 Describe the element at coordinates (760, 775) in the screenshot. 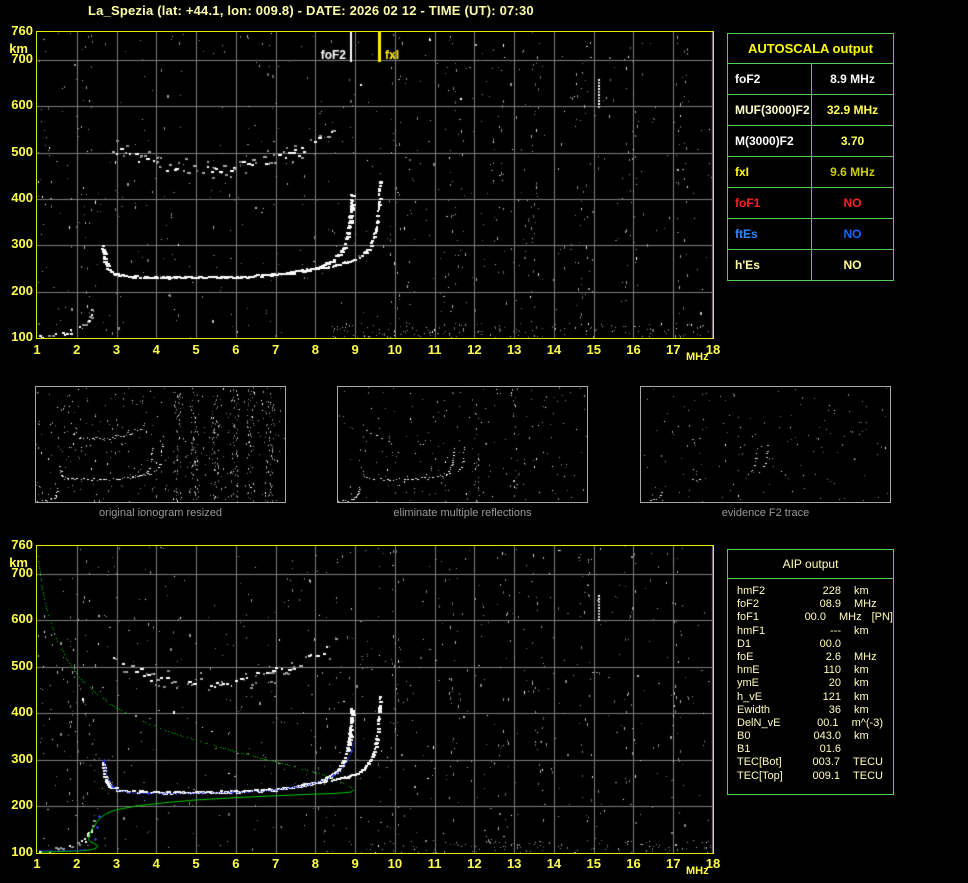

I see `aip-cell: TEC[Top]` at that location.